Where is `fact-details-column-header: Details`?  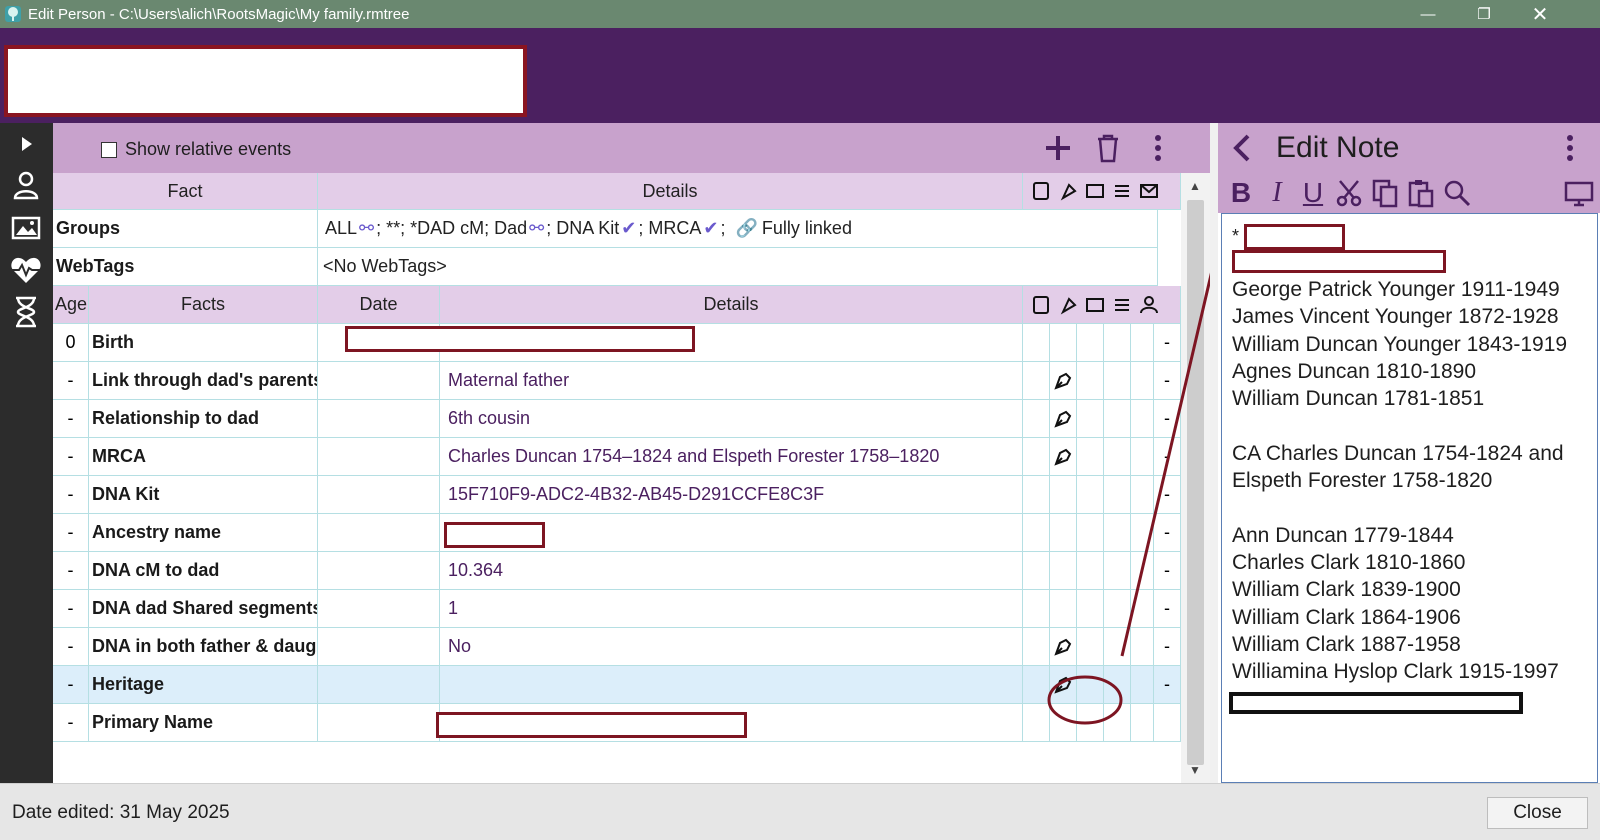 fact-details-column-header: Details is located at coordinates (731, 305).